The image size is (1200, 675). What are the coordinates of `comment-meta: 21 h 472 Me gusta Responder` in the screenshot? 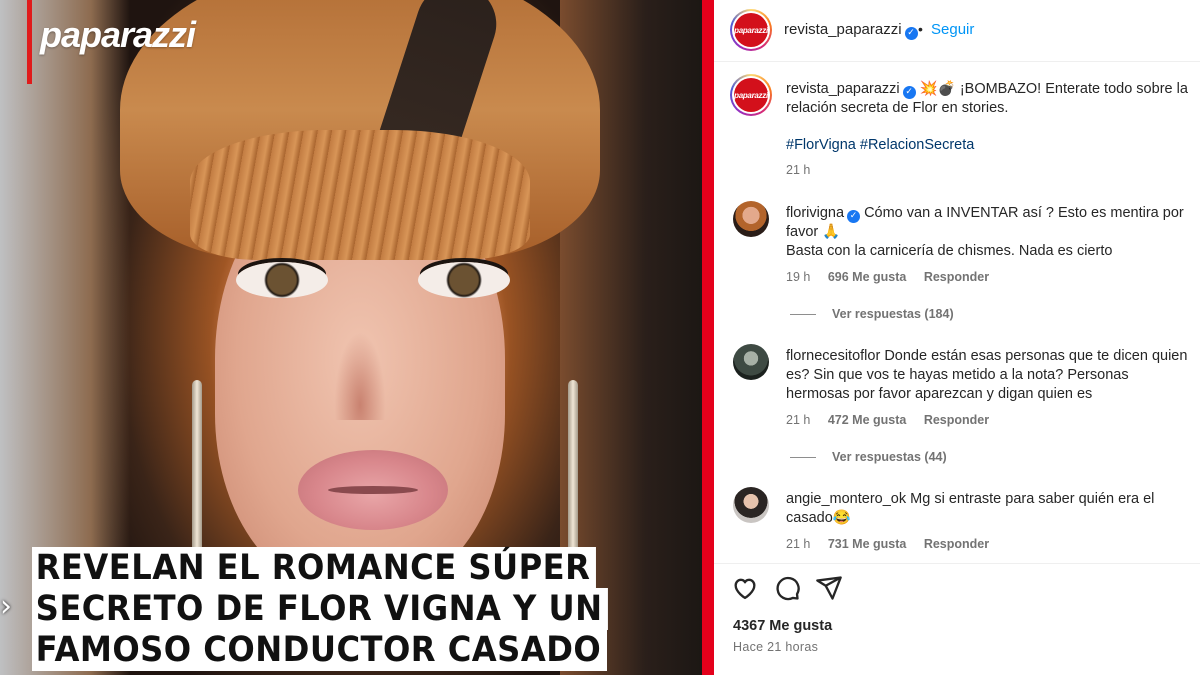 It's located at (894, 420).